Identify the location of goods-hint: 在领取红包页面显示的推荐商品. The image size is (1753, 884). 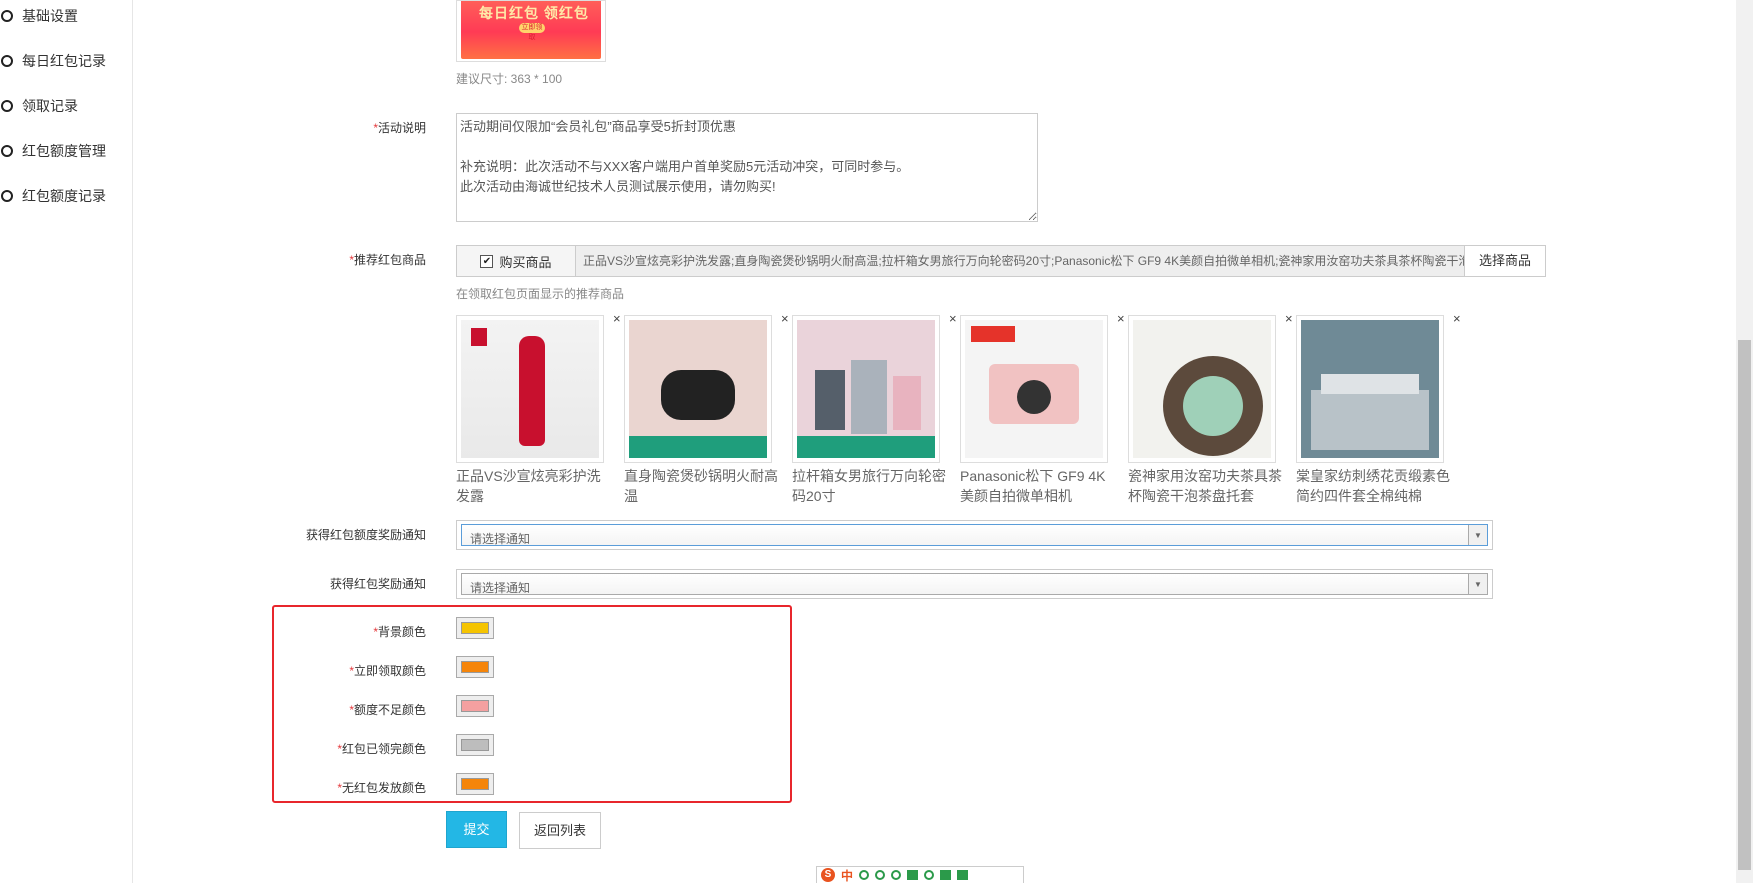
(540, 294).